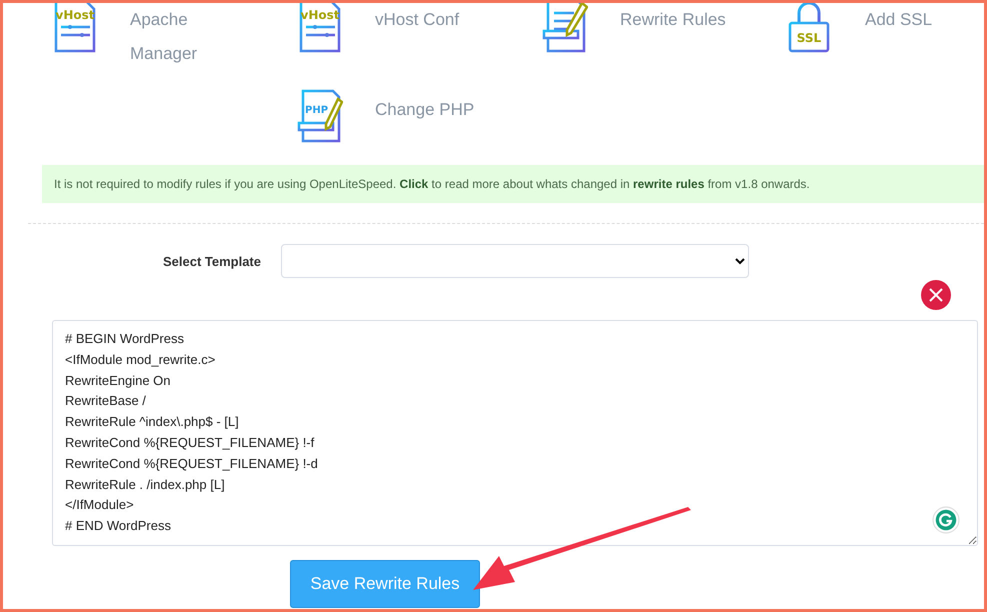  Describe the element at coordinates (946, 520) in the screenshot. I see `grammar-icon` at that location.